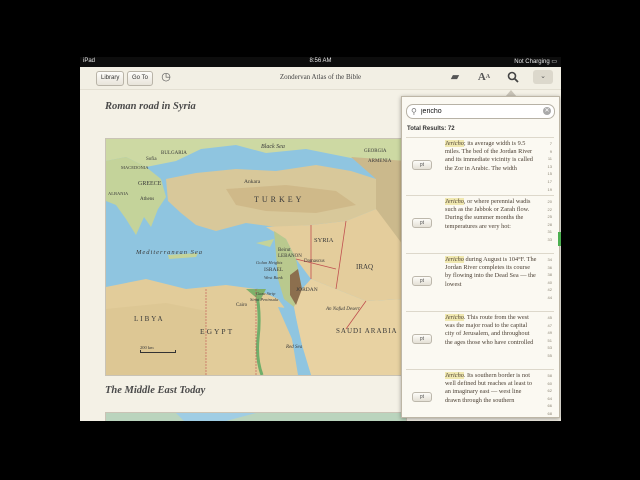 The image size is (640, 480). What do you see at coordinates (307, 290) in the screenshot?
I see `label-jordan: JORDAN` at bounding box center [307, 290].